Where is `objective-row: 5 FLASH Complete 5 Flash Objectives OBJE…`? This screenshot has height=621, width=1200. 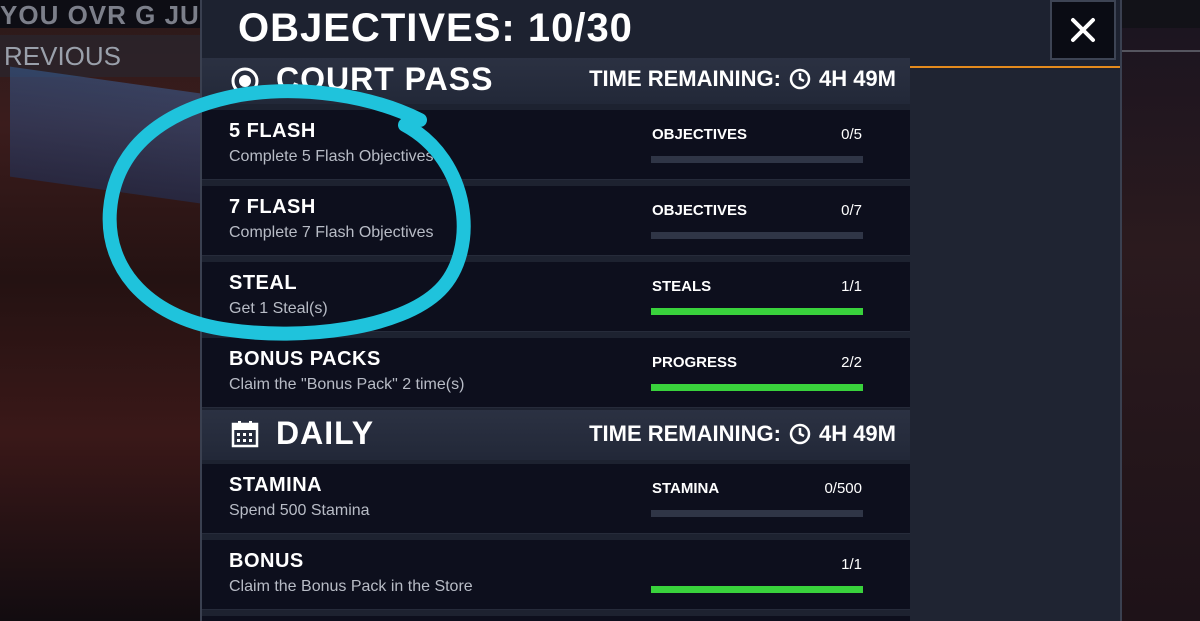
objective-row: 5 FLASH Complete 5 Flash Objectives OBJE… is located at coordinates (556, 145).